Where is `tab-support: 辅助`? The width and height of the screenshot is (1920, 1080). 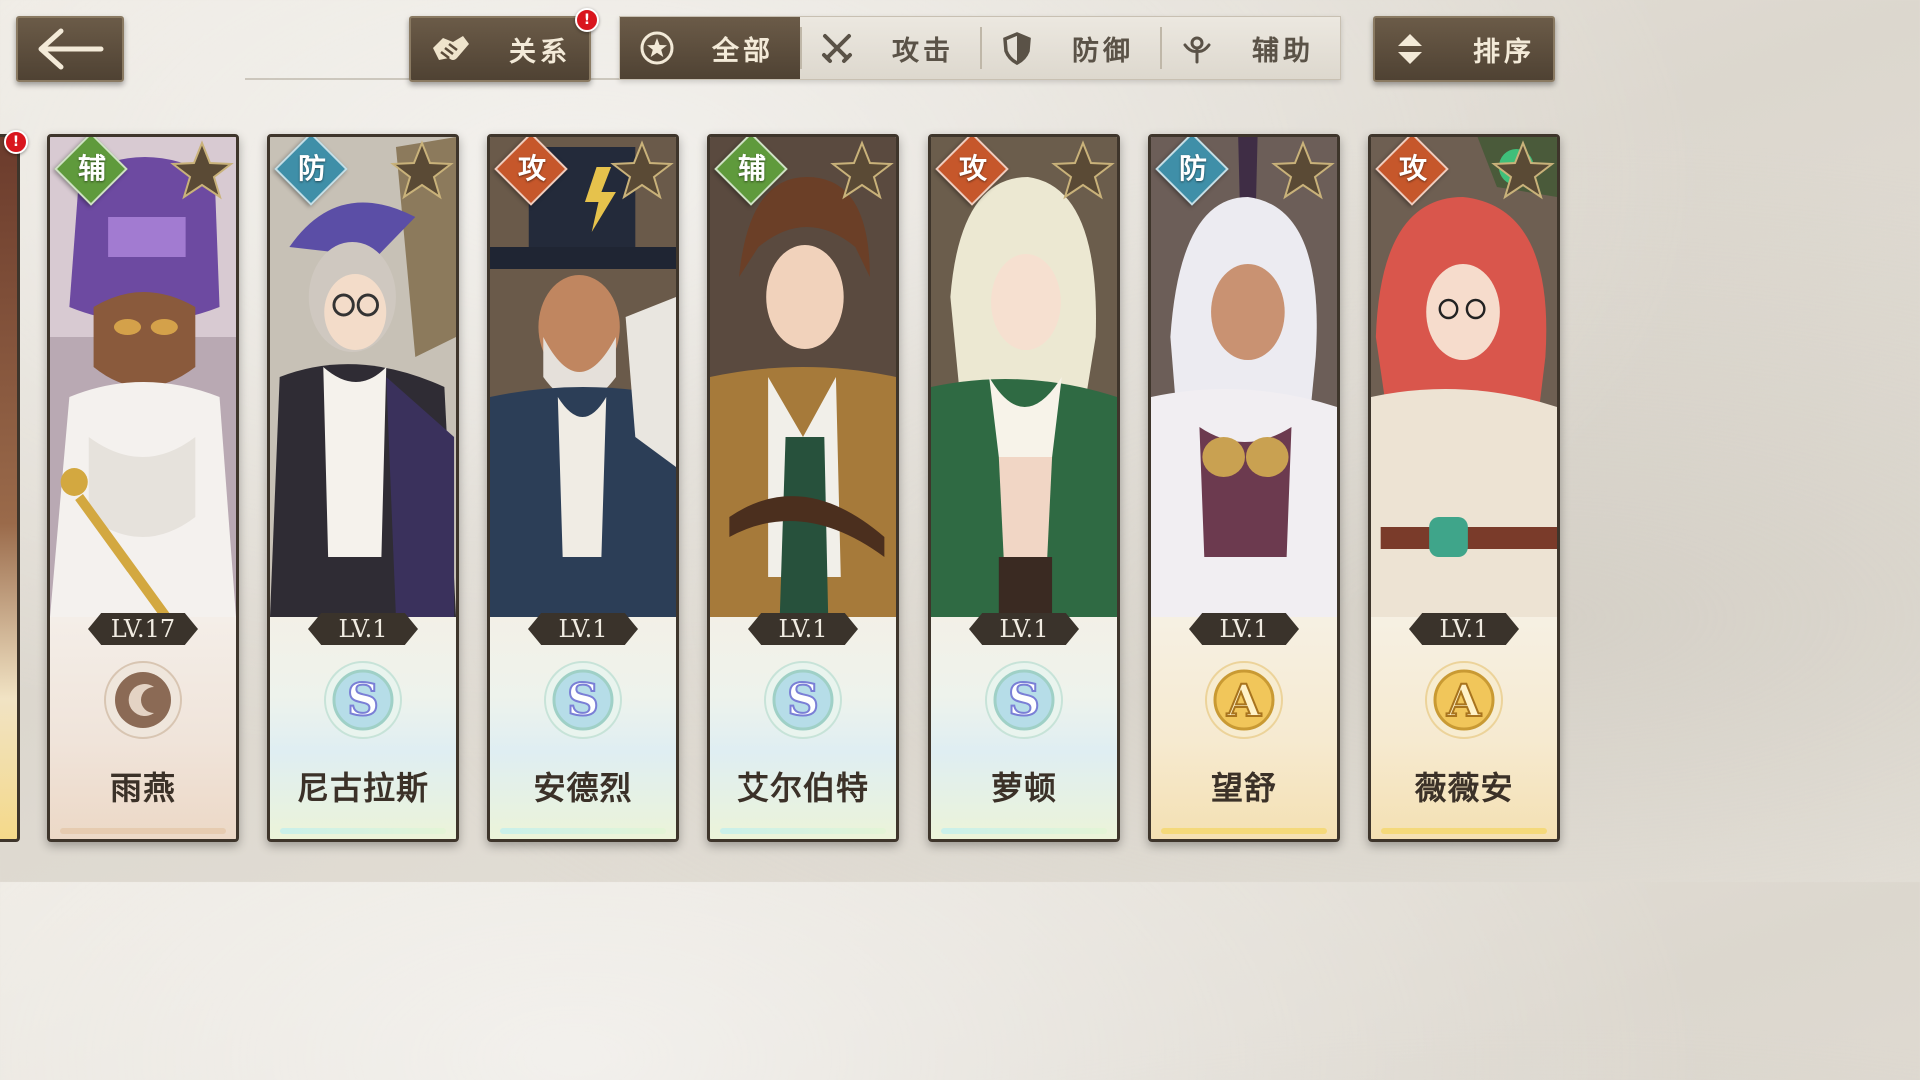 tab-support: 辅助 is located at coordinates (1250, 48).